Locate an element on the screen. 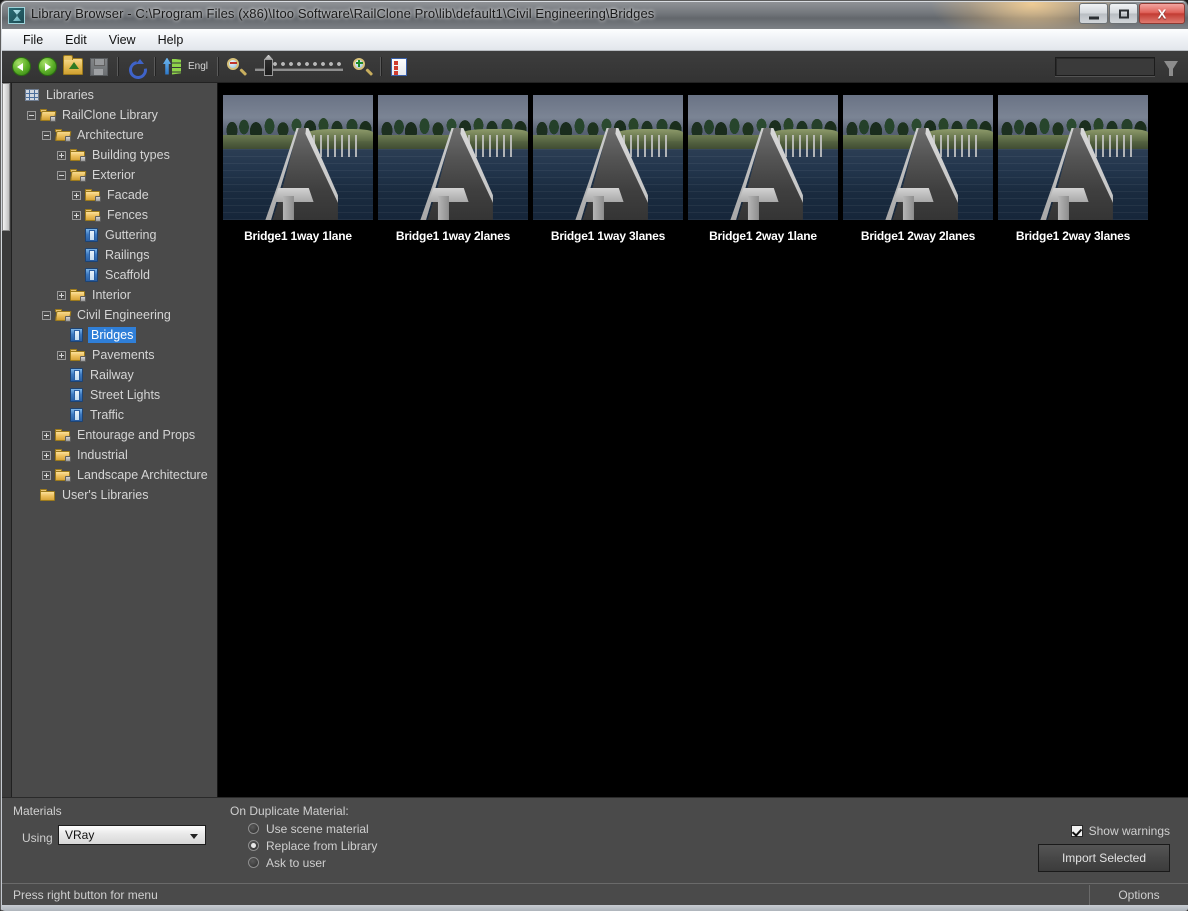  radio-option: Use scene material is located at coordinates (312, 828).